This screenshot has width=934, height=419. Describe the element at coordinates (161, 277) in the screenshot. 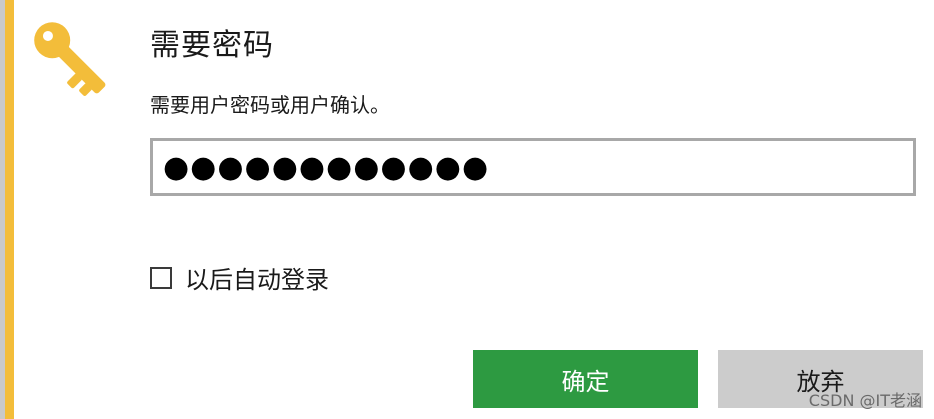

I see `remember-checkbox` at that location.